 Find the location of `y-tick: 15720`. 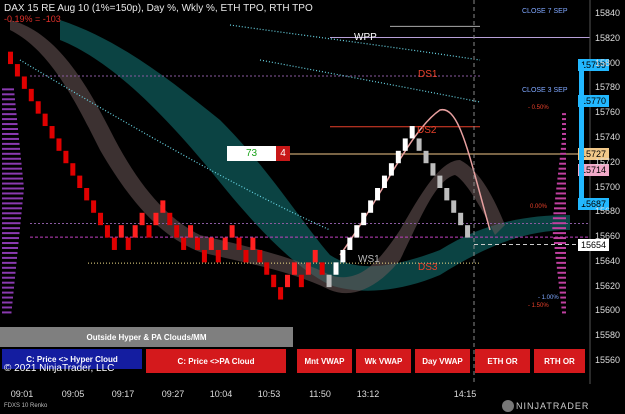

y-tick: 15720 is located at coordinates (608, 161).